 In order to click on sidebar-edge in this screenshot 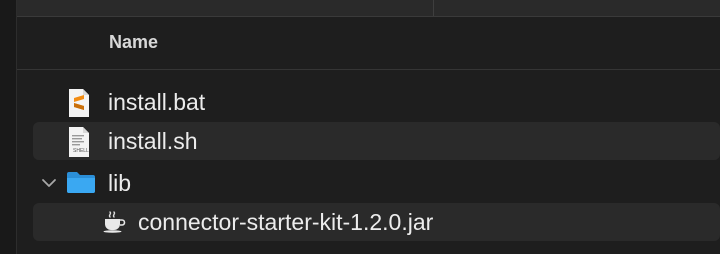, I will do `click(8, 127)`.